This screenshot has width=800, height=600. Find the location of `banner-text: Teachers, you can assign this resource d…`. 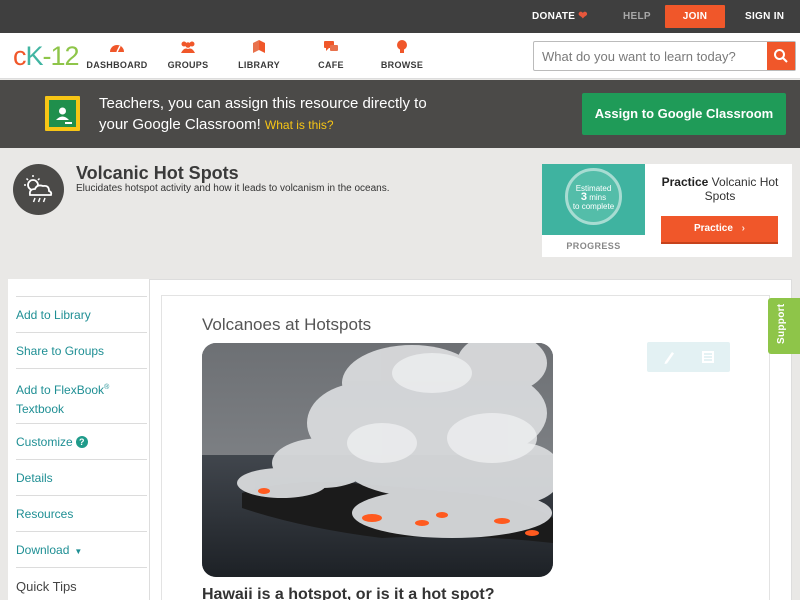

banner-text: Teachers, you can assign this resource d… is located at coordinates (263, 114).